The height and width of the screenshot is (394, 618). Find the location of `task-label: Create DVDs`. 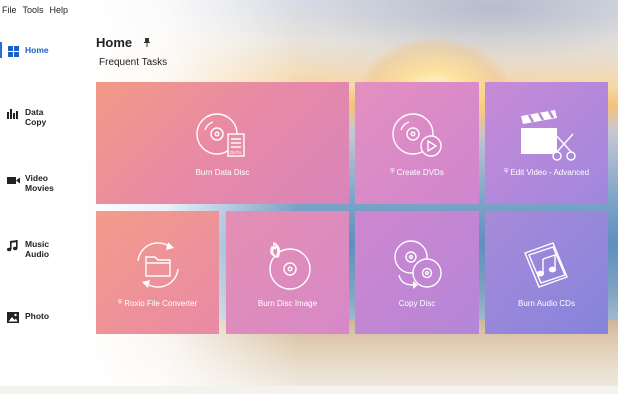

task-label: Create DVDs is located at coordinates (420, 172).